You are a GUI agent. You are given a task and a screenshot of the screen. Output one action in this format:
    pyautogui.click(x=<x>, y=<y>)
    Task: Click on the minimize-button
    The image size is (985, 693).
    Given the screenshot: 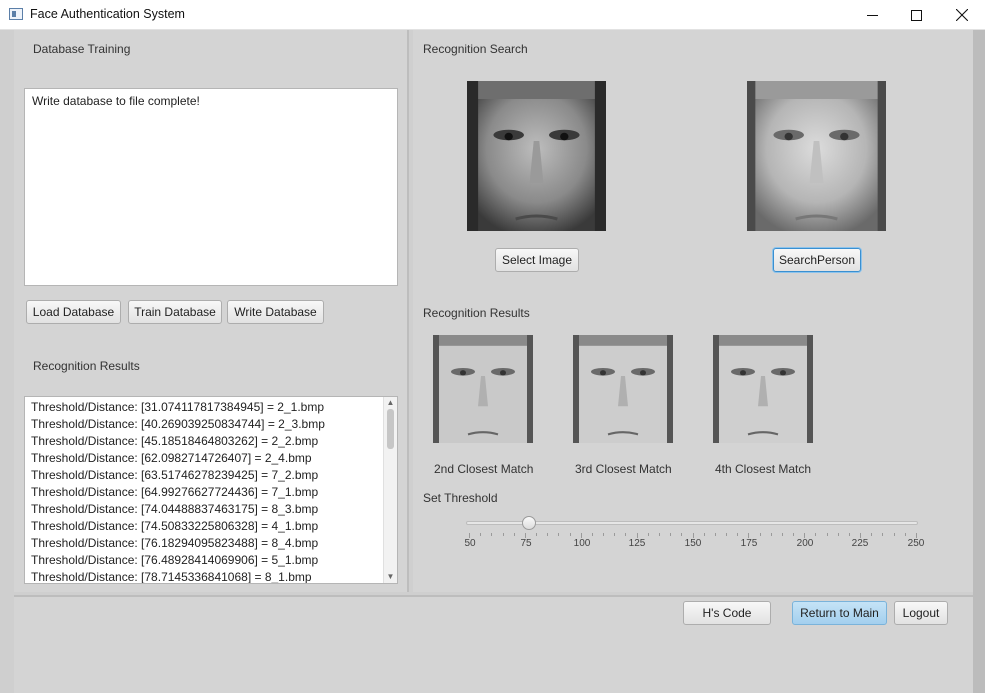 What is the action you would take?
    pyautogui.click(x=872, y=15)
    